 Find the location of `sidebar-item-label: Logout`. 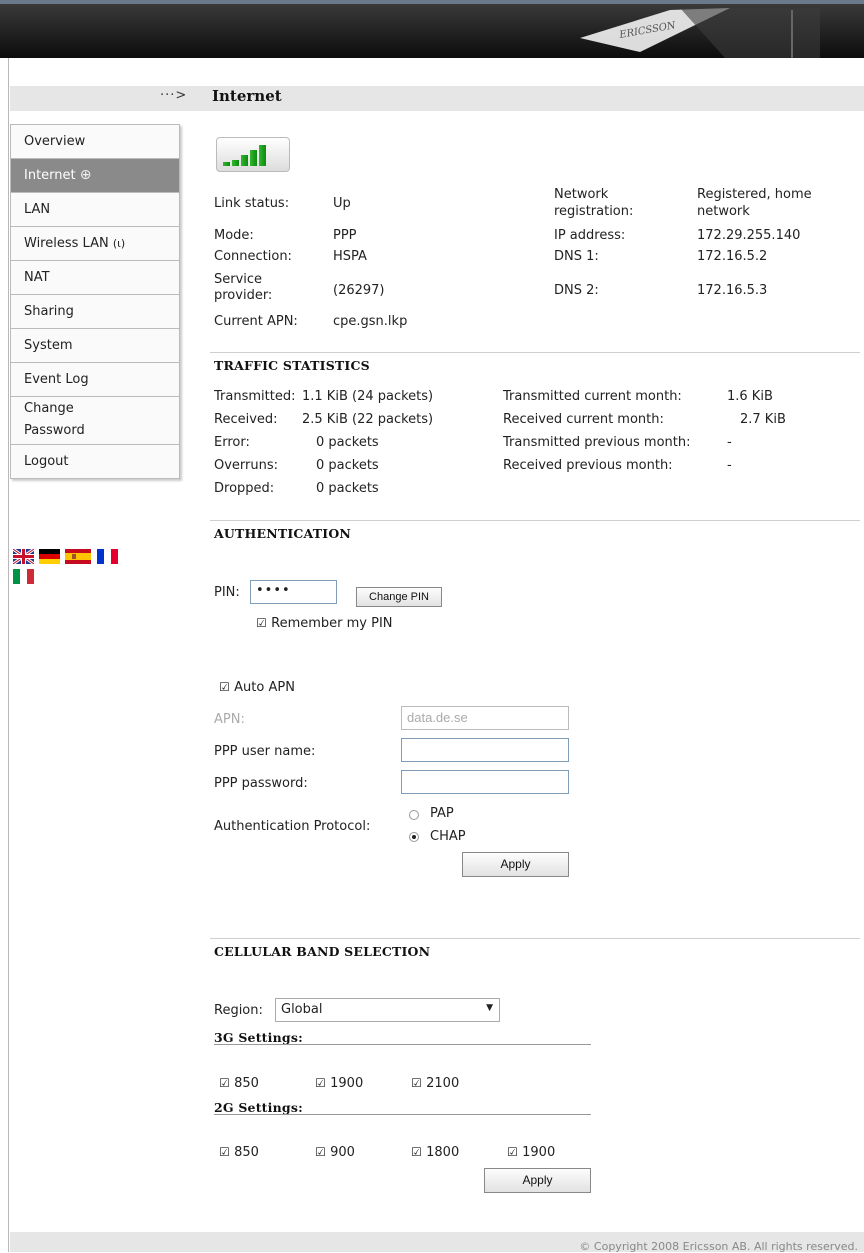

sidebar-item-label: Logout is located at coordinates (46, 461).